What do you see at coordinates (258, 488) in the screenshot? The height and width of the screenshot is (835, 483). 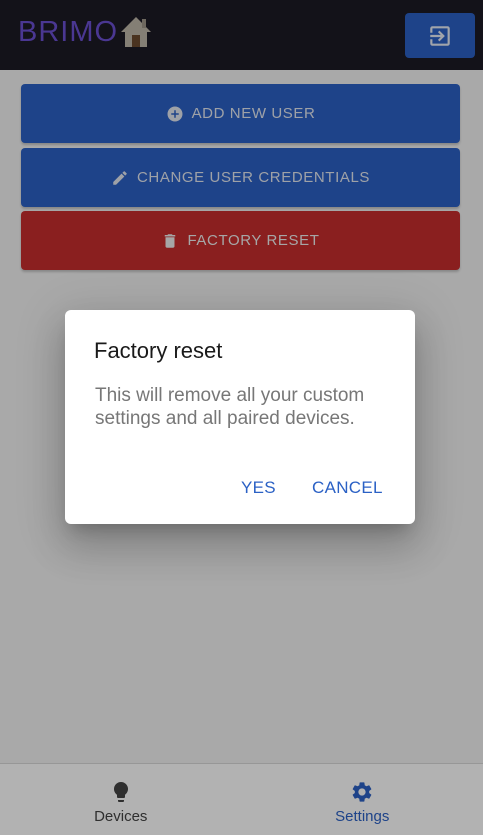 I see `yes-button: YES` at bounding box center [258, 488].